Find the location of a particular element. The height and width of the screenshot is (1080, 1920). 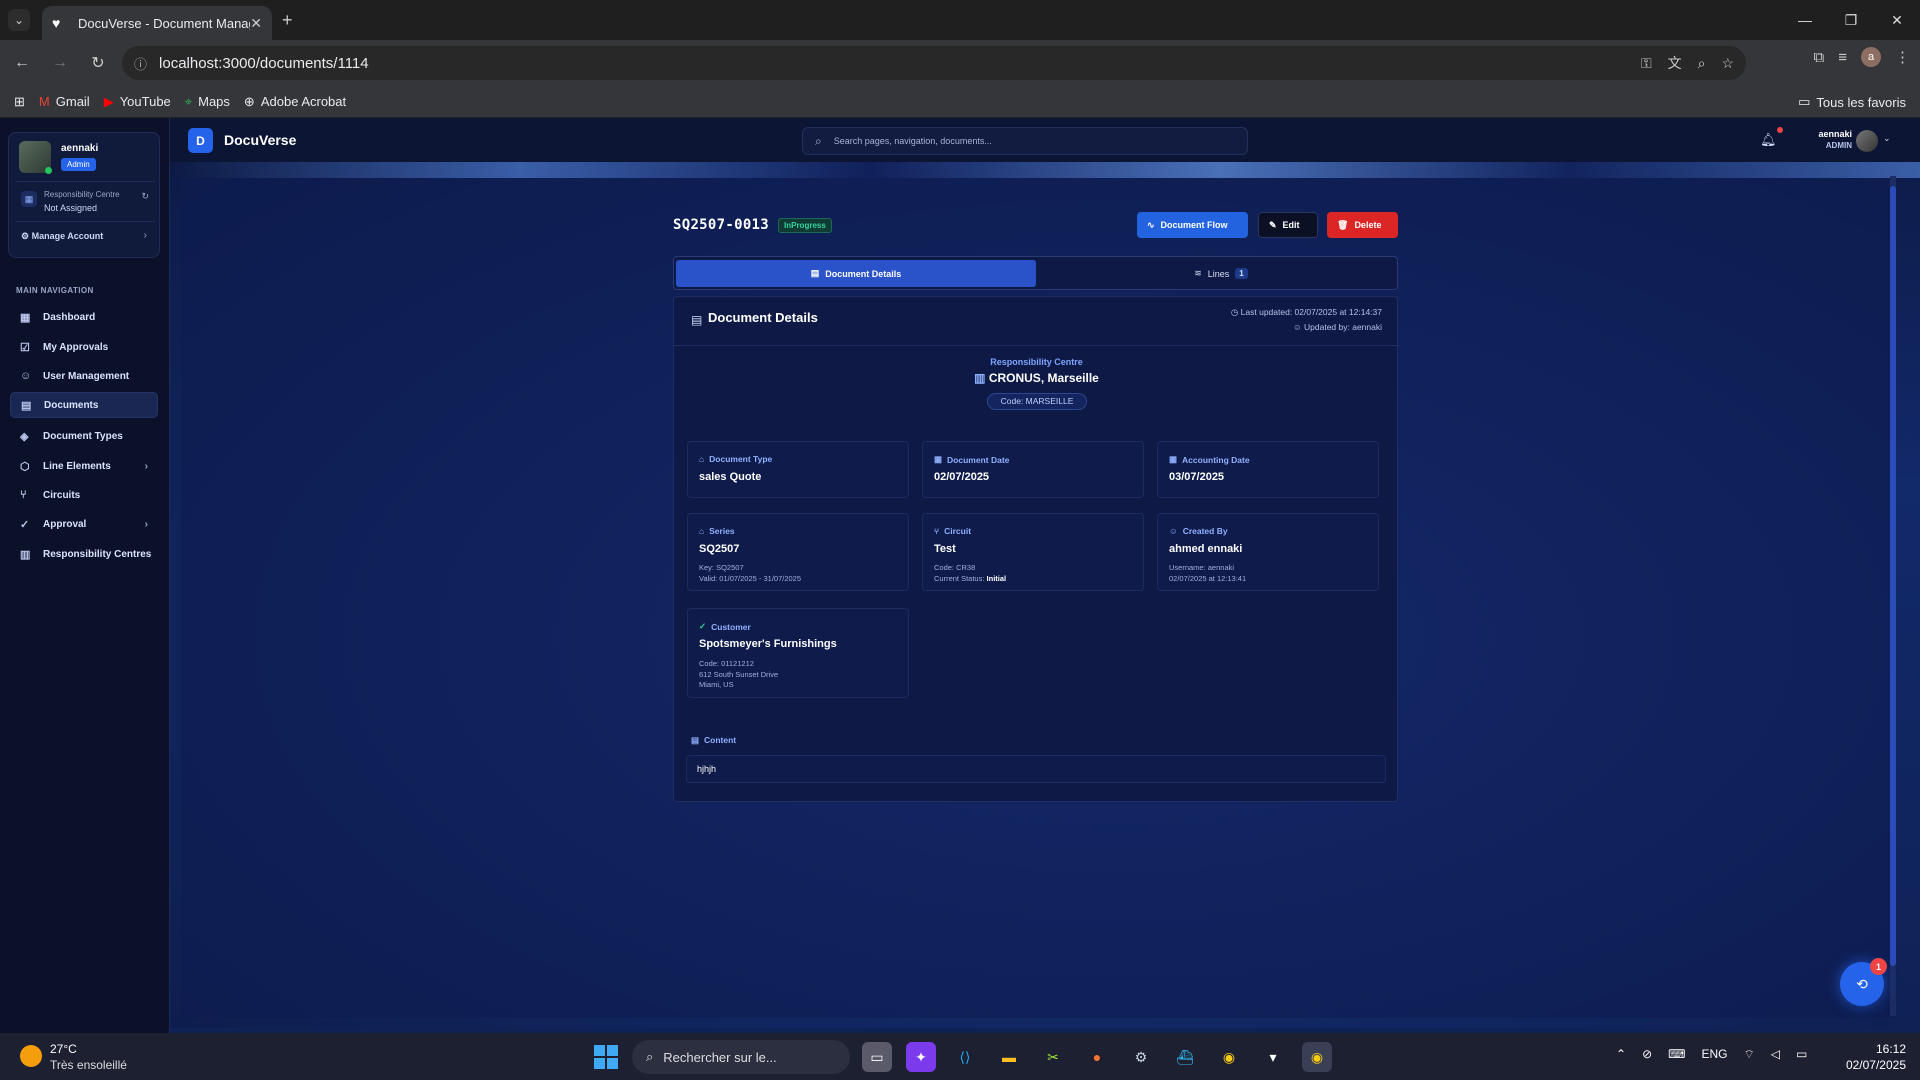

keyboard-icon: ⌨ is located at coordinates (1676, 1054).